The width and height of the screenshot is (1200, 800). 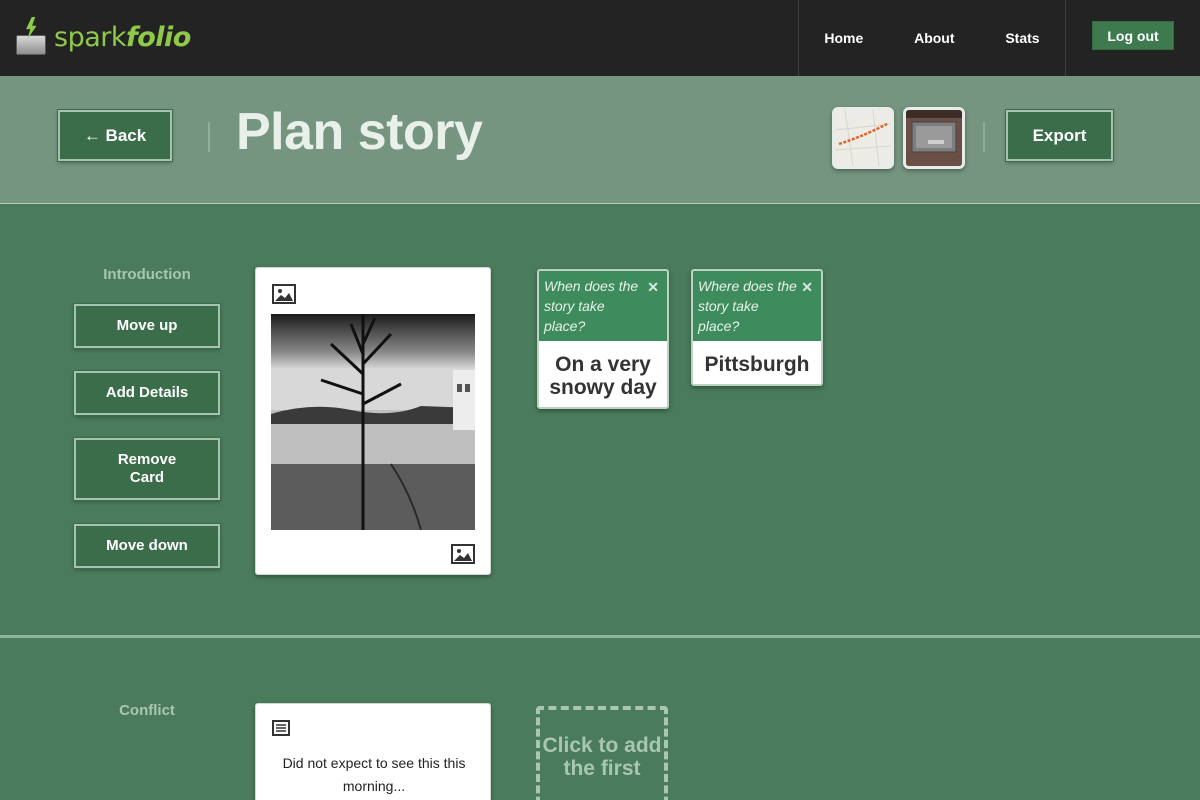 I want to click on back-button: ← Back, so click(x=115, y=135).